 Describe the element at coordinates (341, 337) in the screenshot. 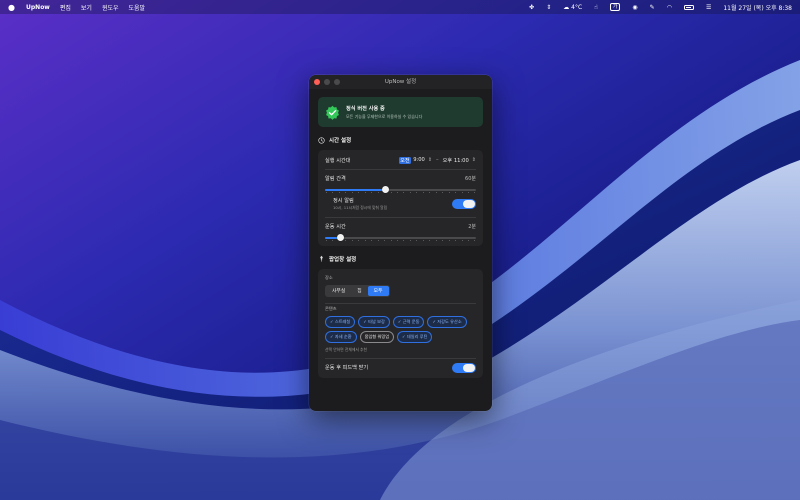

I see `chip-posture: ✓ 자세 순환` at that location.